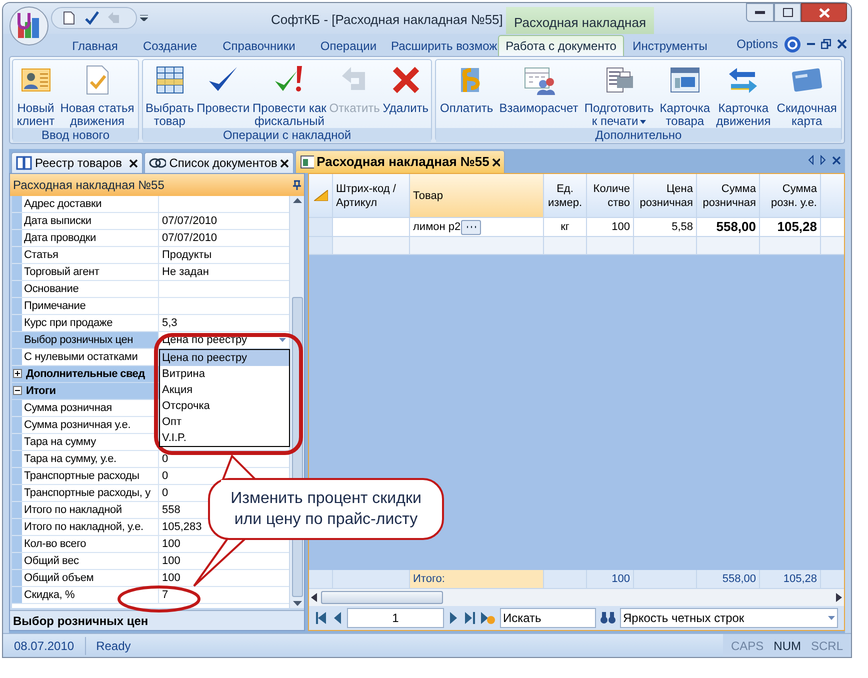 Image resolution: width=868 pixels, height=678 pixels. Describe the element at coordinates (797, 227) in the screenshot. I see `table-cell-text: 105,28` at that location.